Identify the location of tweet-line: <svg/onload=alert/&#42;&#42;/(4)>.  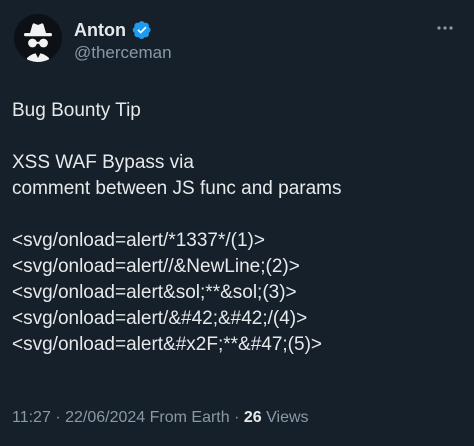
(160, 318).